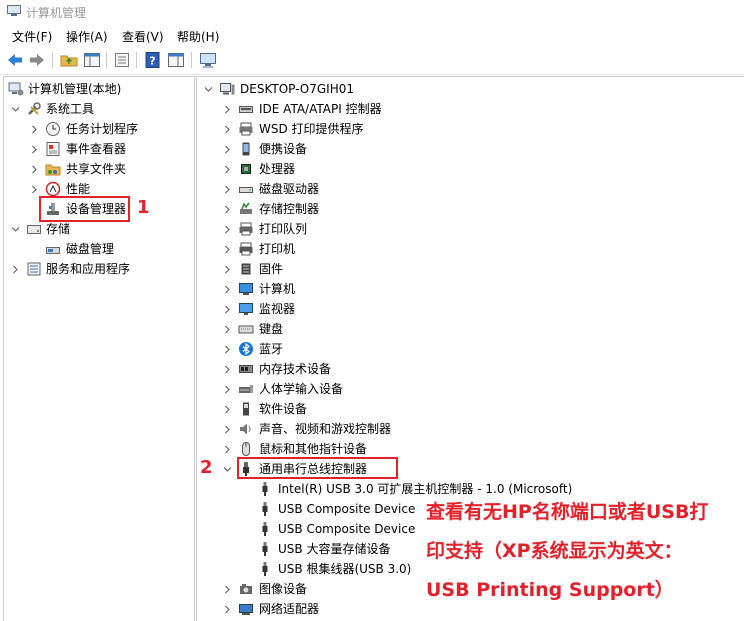 The image size is (744, 621). Describe the element at coordinates (208, 60) in the screenshot. I see `monitor-icon` at that location.